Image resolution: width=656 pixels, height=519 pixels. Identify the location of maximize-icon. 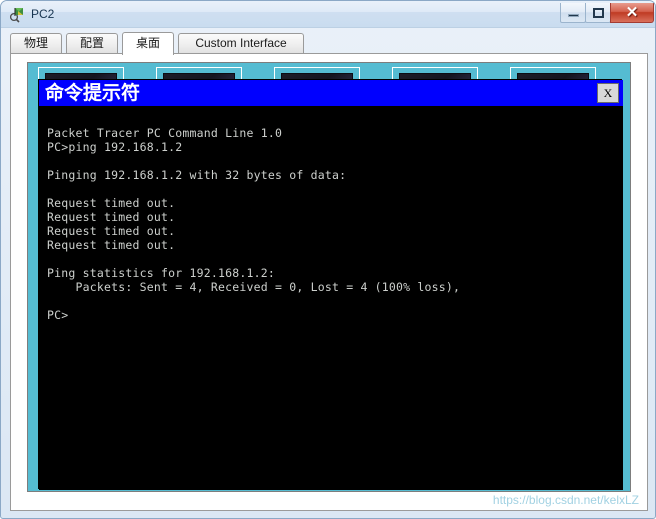
(598, 12).